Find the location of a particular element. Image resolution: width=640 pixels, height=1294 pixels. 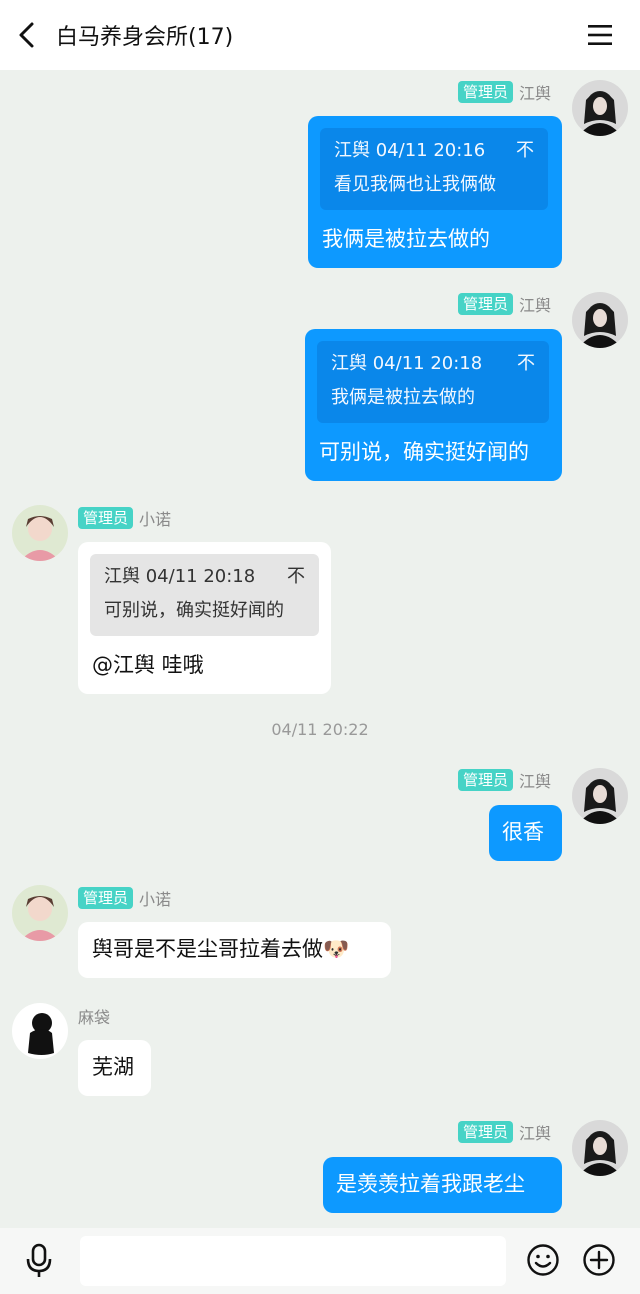

doge-emoji-icon: 🐶 is located at coordinates (336, 949).